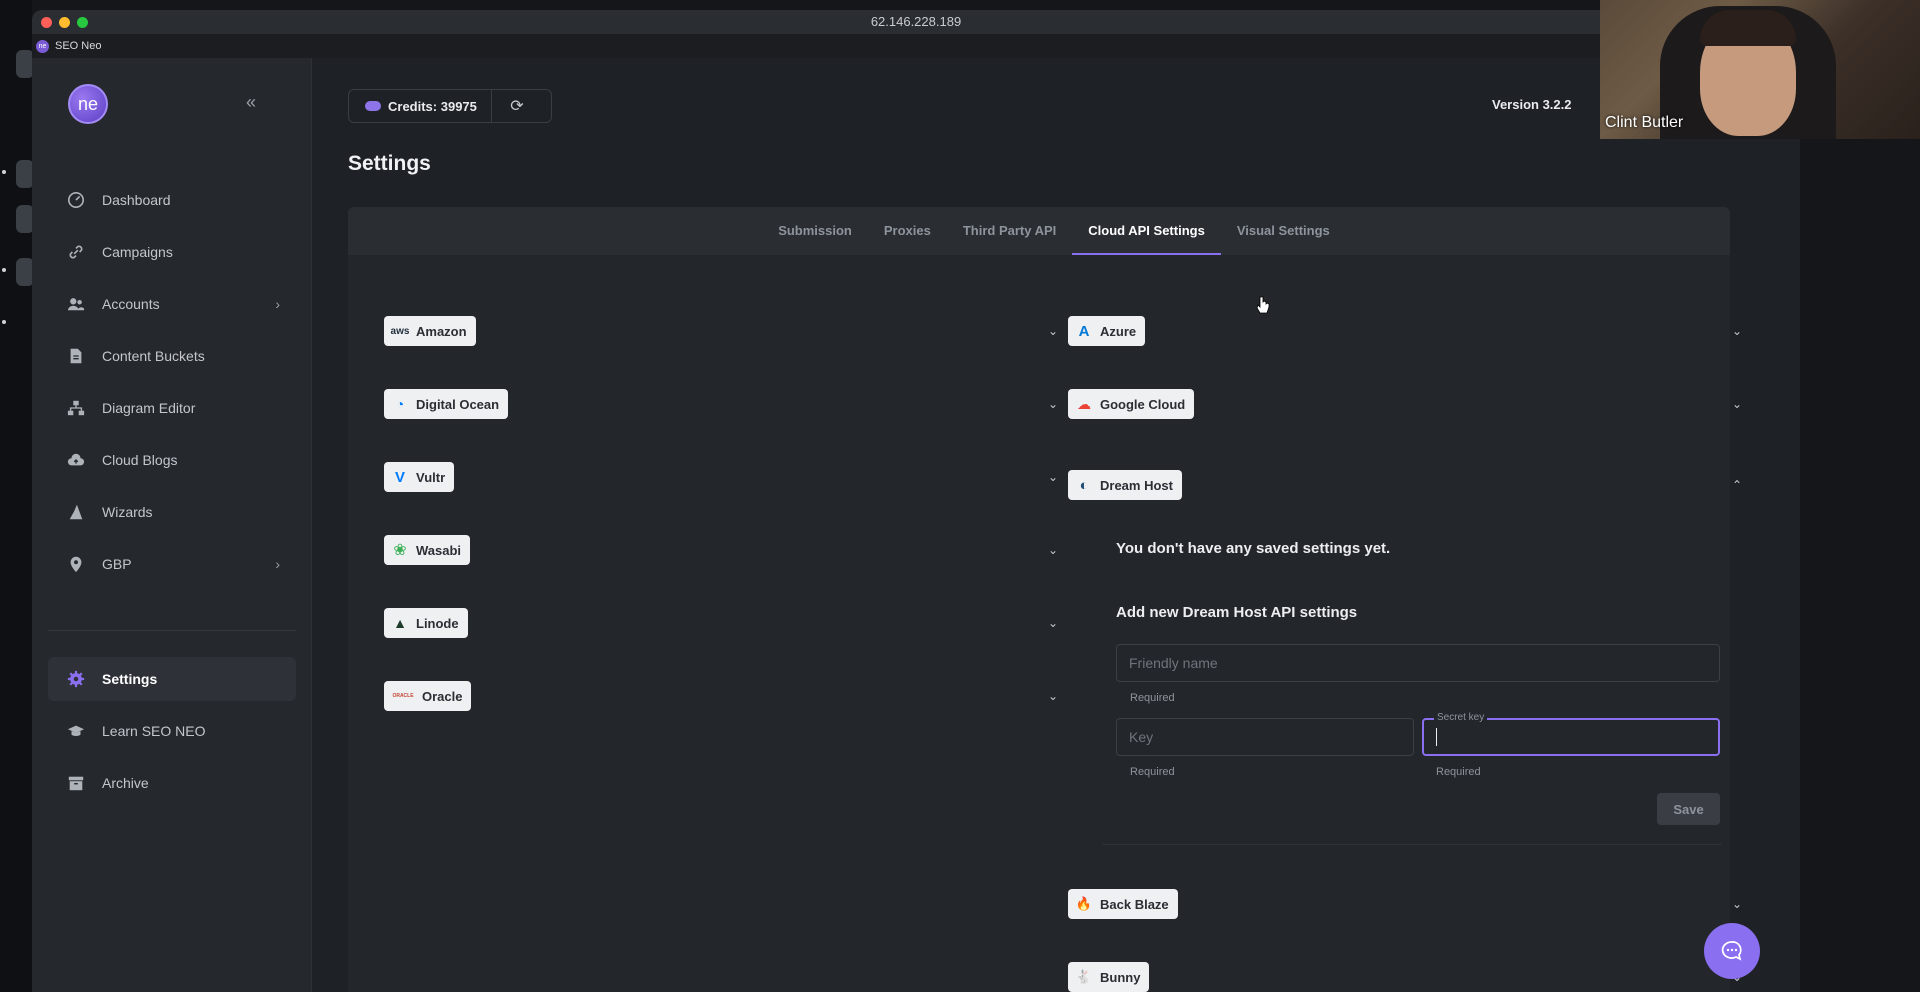 The width and height of the screenshot is (1920, 992). I want to click on provider-vultr: V Vultr ⌄, so click(724, 492).